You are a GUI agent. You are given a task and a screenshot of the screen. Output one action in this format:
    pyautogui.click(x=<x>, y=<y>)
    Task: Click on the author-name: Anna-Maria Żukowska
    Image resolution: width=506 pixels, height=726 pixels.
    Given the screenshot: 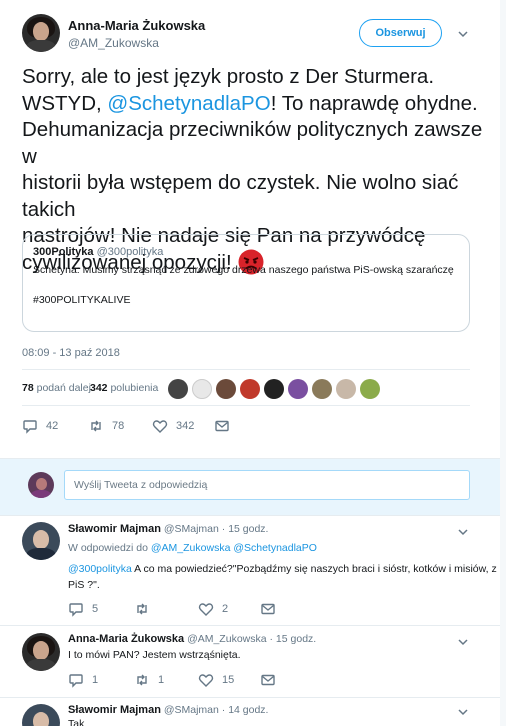 What is the action you would take?
    pyautogui.click(x=136, y=25)
    